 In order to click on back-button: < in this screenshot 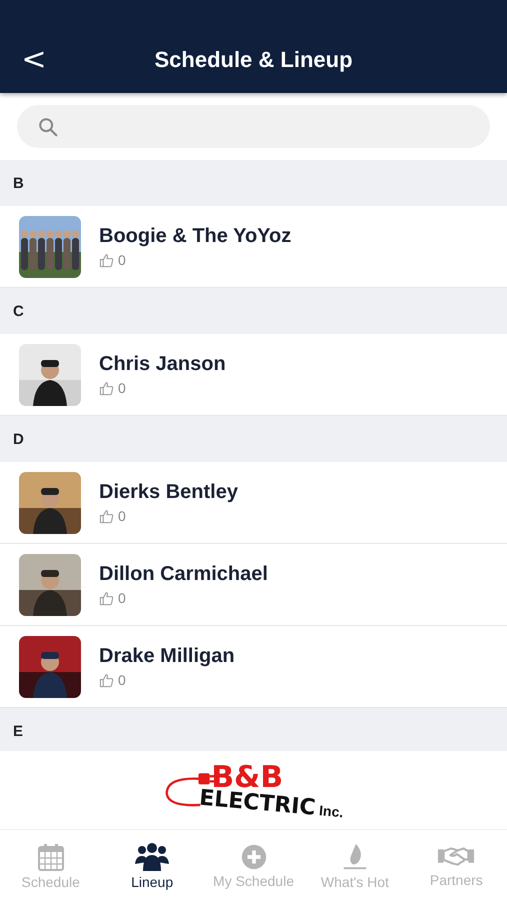, I will do `click(25, 60)`.